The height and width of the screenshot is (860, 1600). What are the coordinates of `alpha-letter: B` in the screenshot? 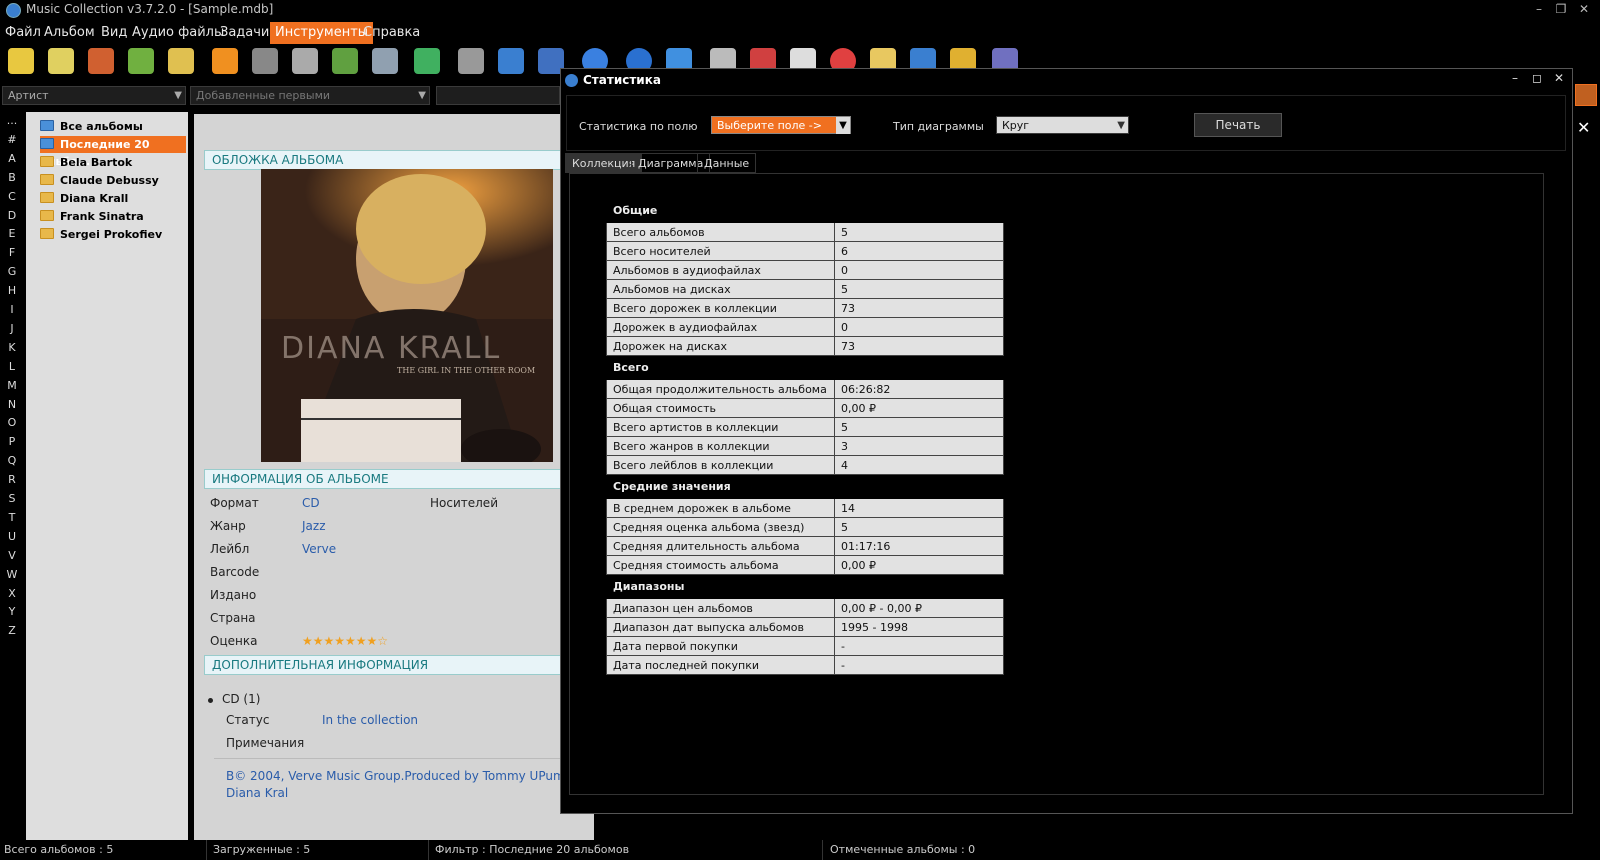 It's located at (12, 177).